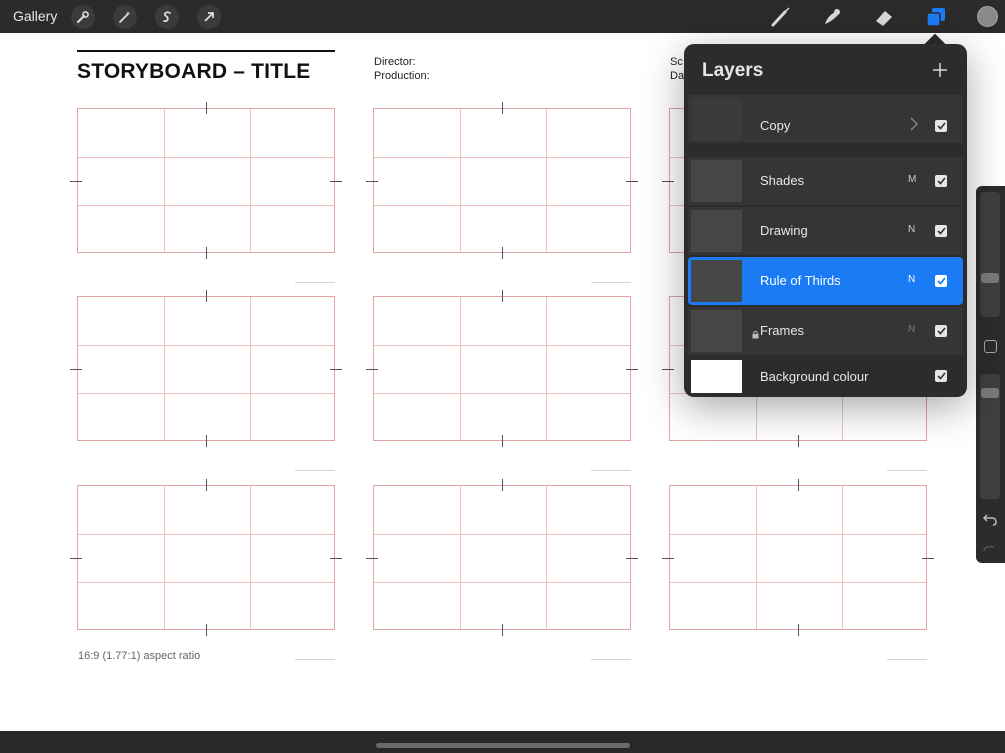 This screenshot has width=1005, height=753. What do you see at coordinates (167, 17) in the screenshot?
I see `selection-s-icon` at bounding box center [167, 17].